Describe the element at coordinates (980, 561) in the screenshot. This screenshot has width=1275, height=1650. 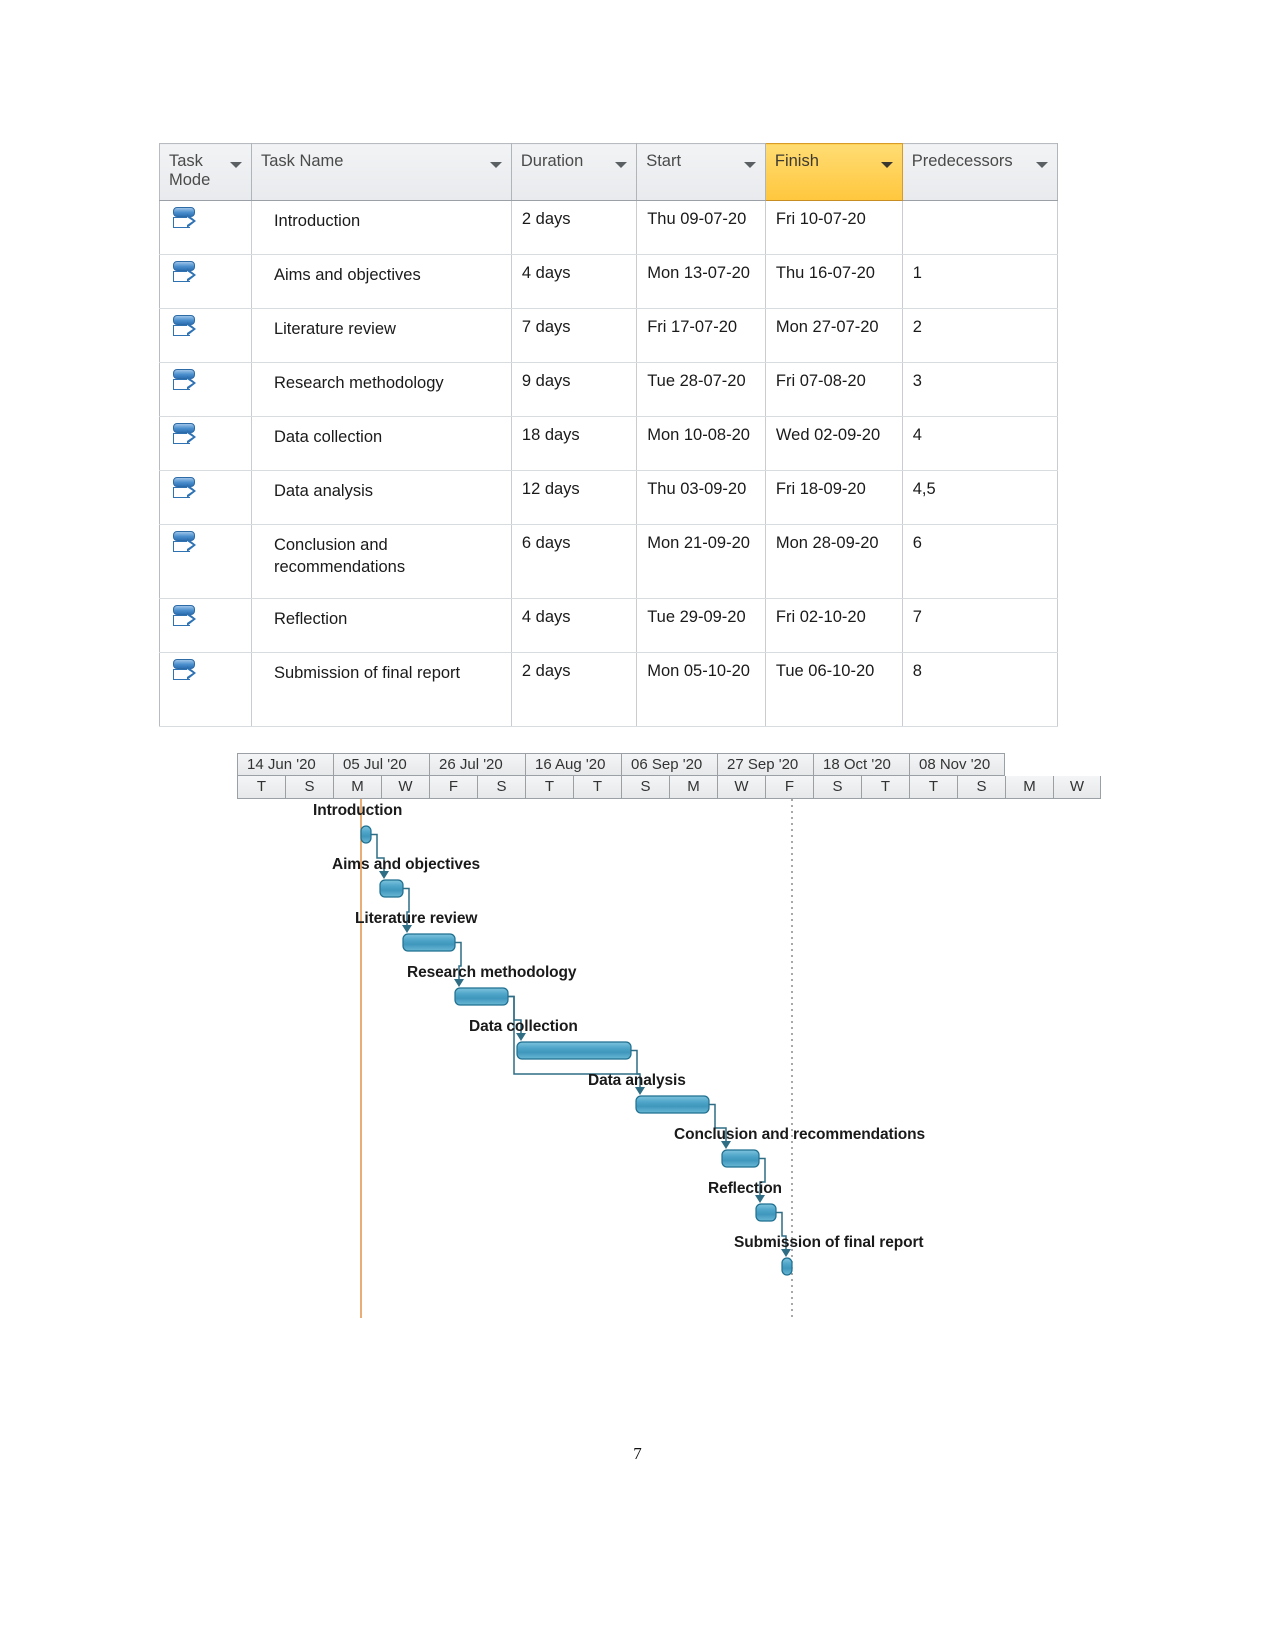
I see `predecessors-cell: 6` at that location.